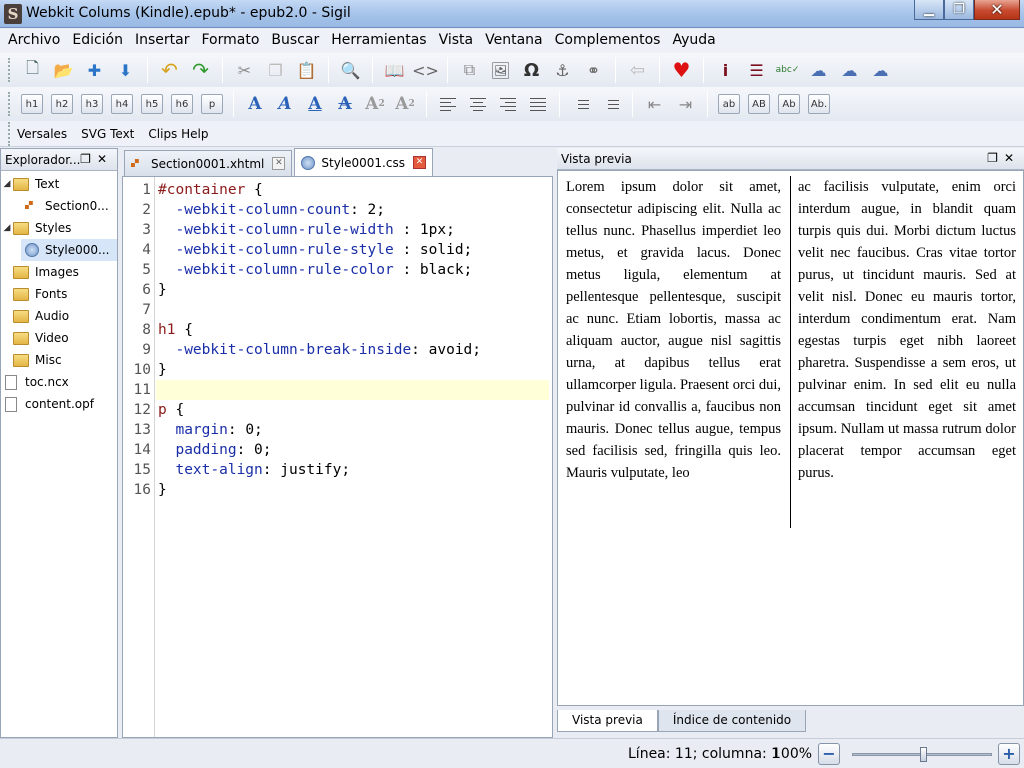 Image resolution: width=1024 pixels, height=768 pixels. I want to click on validate-icon-3: ☁, so click(880, 70).